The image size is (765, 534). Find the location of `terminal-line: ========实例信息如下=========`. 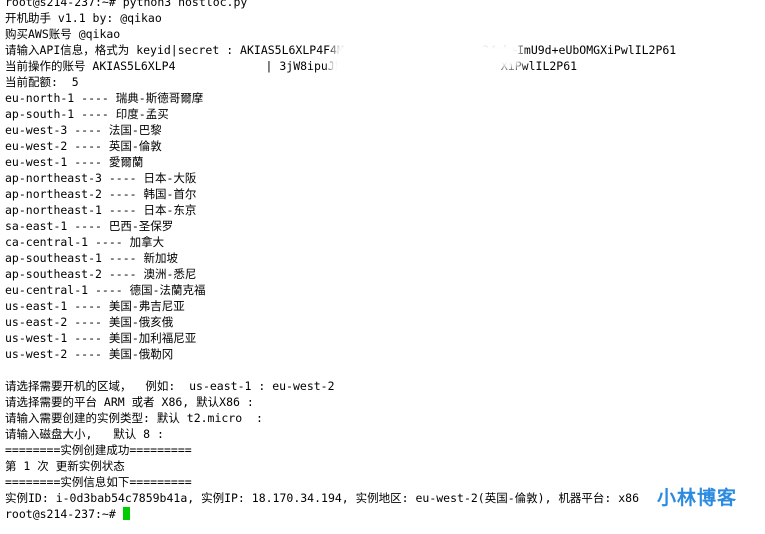

terminal-line: ========实例信息如下========= is located at coordinates (98, 482).